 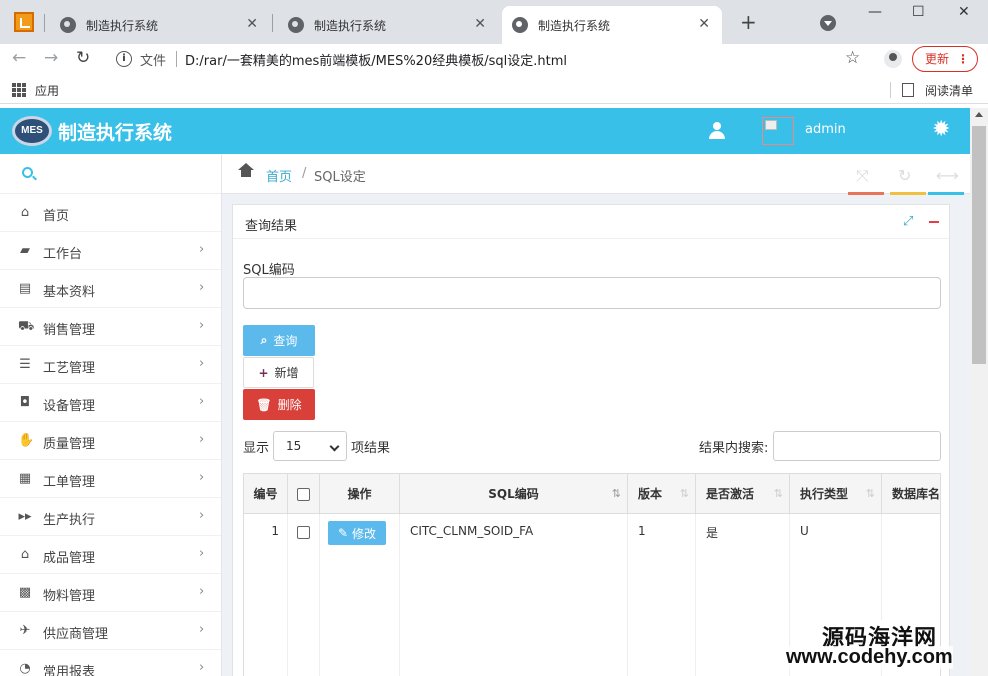 What do you see at coordinates (852, 58) in the screenshot?
I see `bookmark-star-icon: ☆` at bounding box center [852, 58].